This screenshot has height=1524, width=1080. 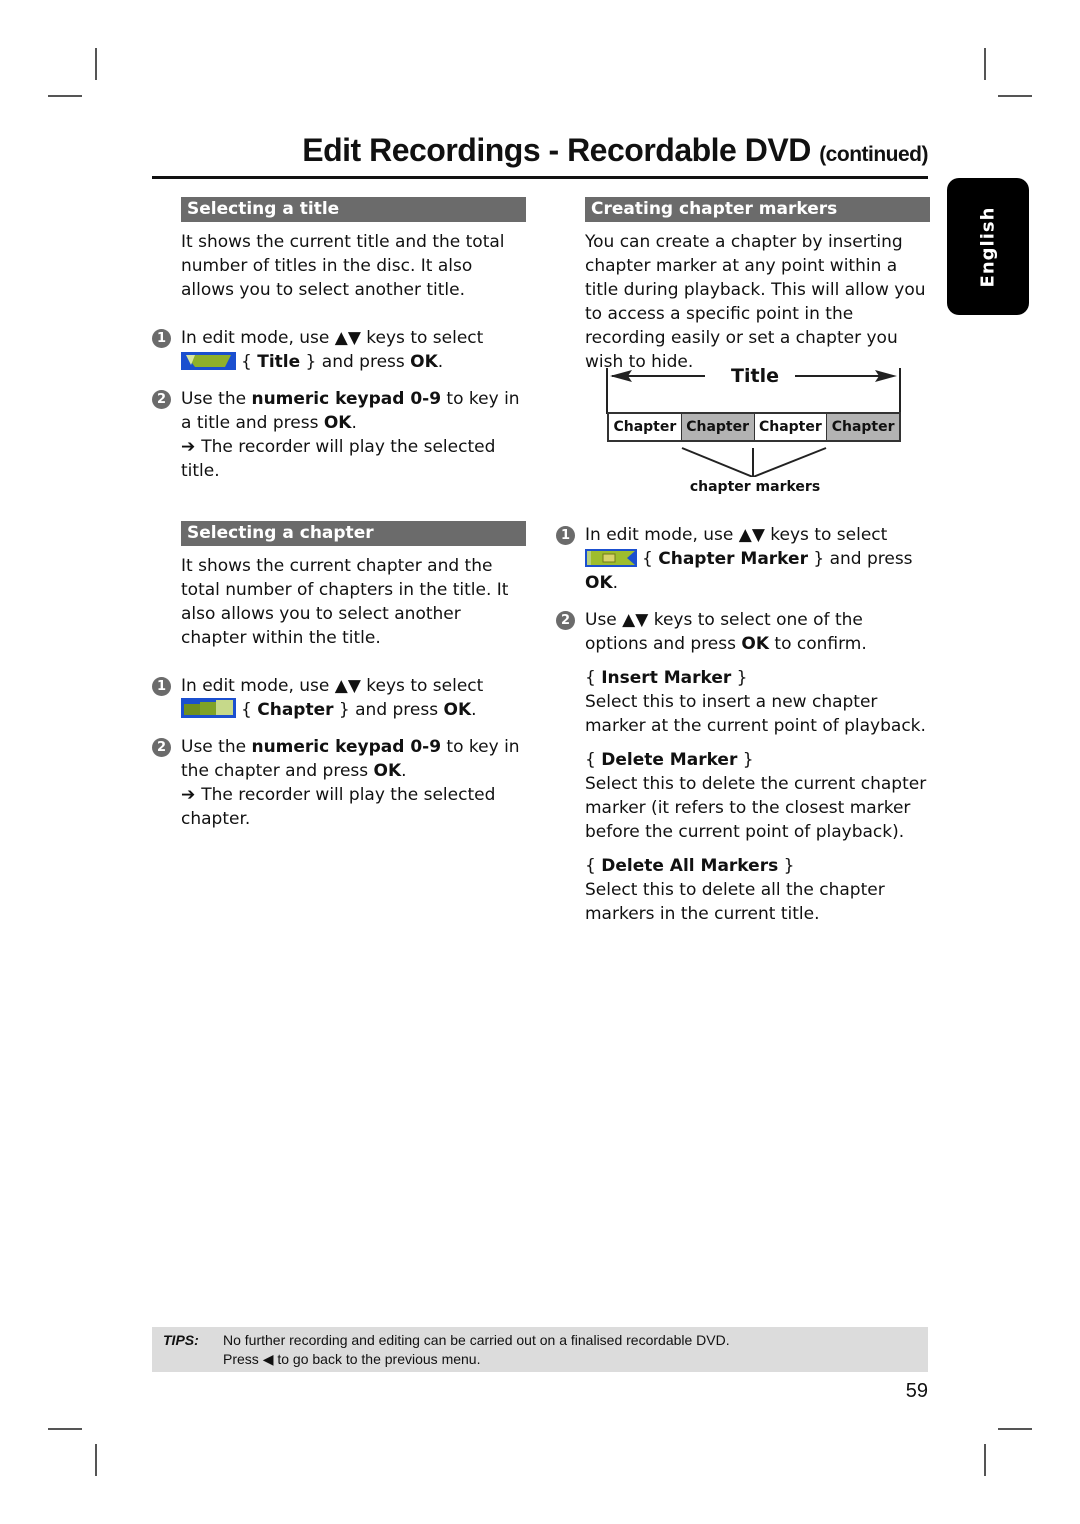 What do you see at coordinates (353, 209) in the screenshot?
I see `section-heading: Selecting a title` at bounding box center [353, 209].